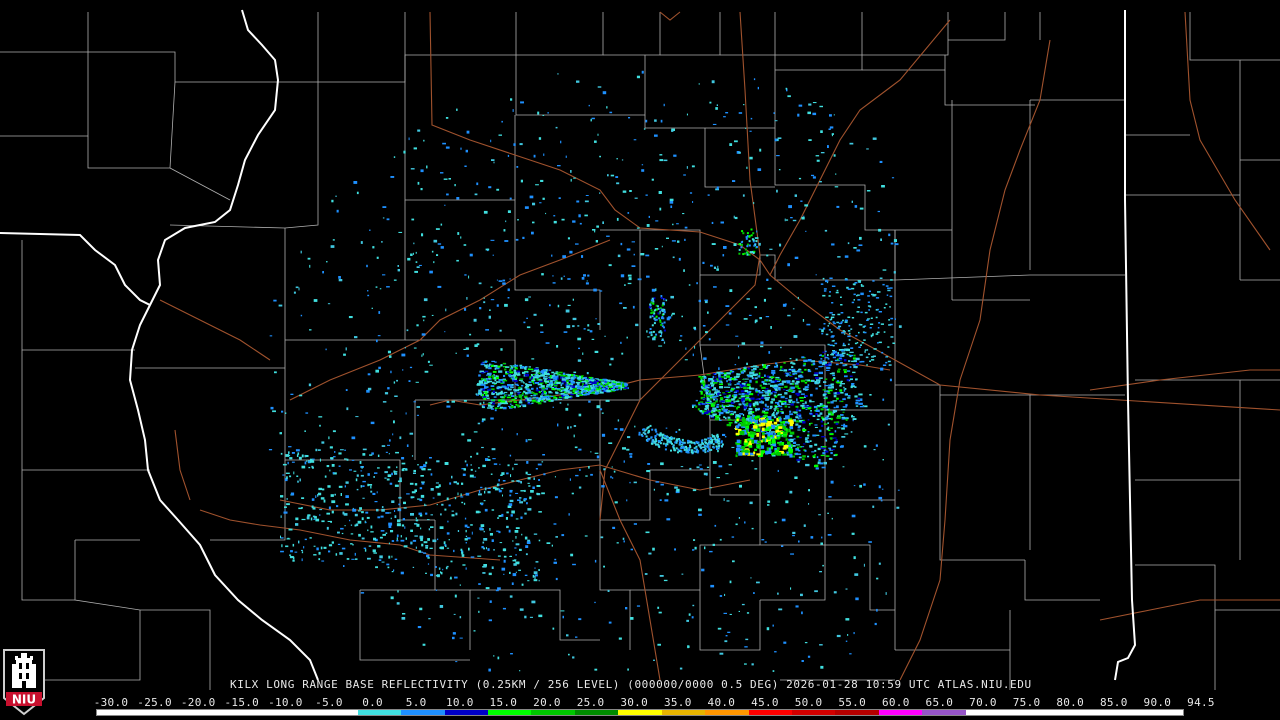 The height and width of the screenshot is (720, 1280). What do you see at coordinates (285, 702) in the screenshot?
I see `scale-label: -10.0` at bounding box center [285, 702].